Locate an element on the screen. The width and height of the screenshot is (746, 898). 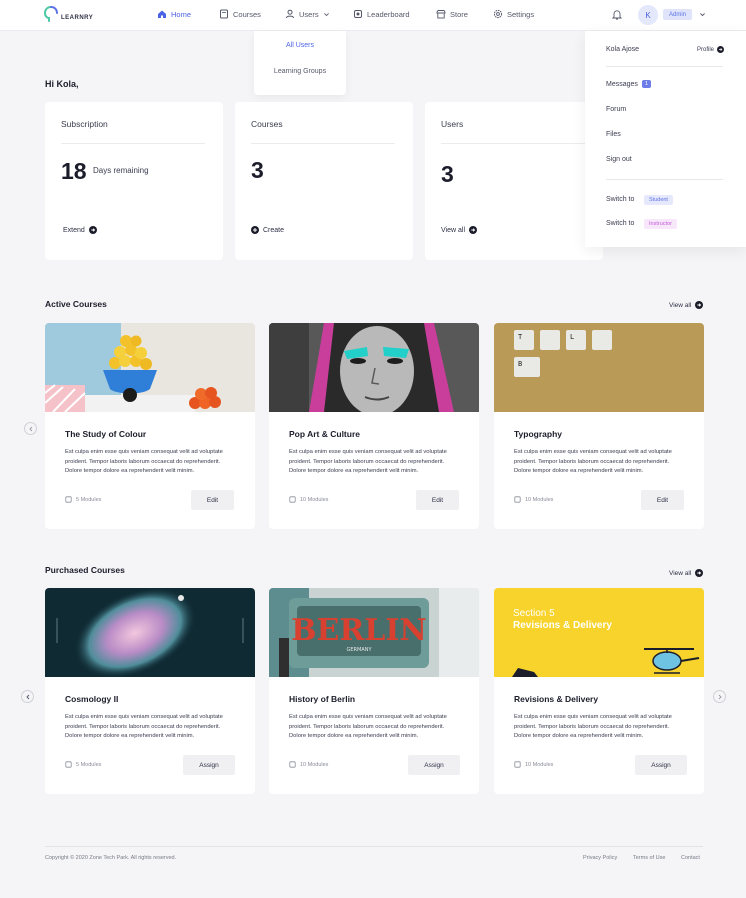
view-users-link: View all is located at coordinates (459, 230).